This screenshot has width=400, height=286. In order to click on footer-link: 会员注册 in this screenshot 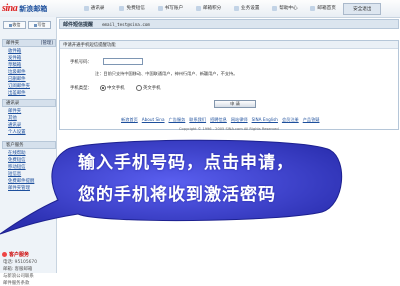, I will do `click(290, 119)`.